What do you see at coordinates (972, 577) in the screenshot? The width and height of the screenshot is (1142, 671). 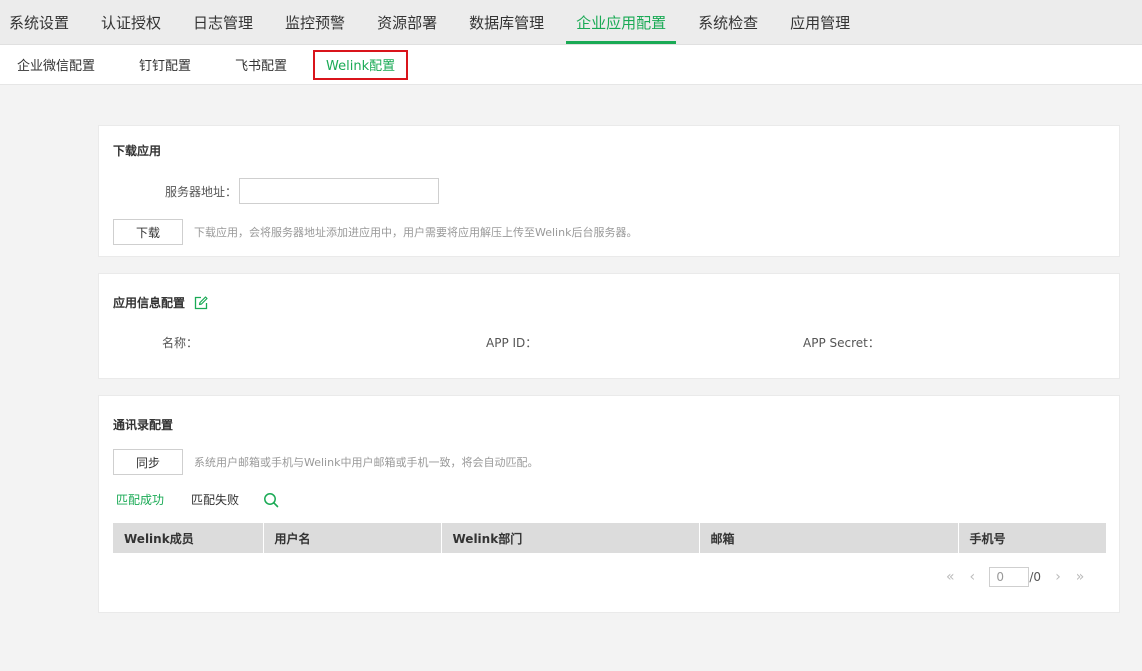 I see `prev-page-icon: ‹` at bounding box center [972, 577].